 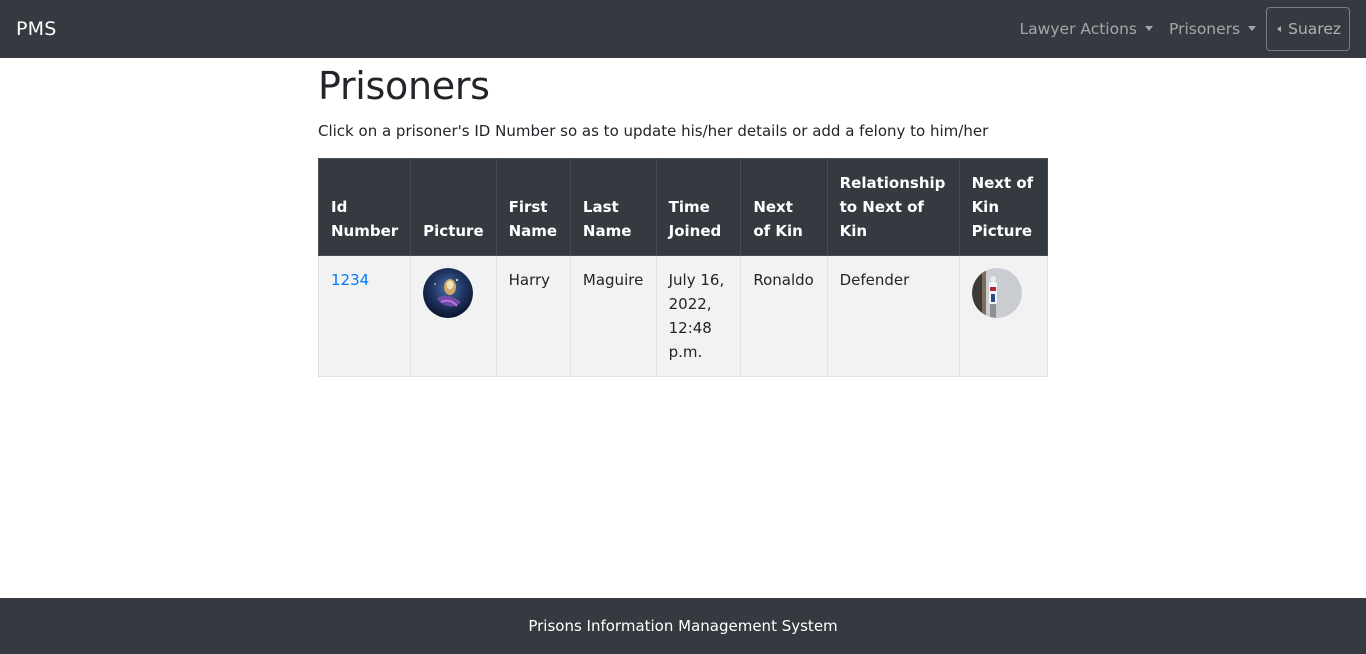 I want to click on page-title: Prisoners, so click(x=404, y=86).